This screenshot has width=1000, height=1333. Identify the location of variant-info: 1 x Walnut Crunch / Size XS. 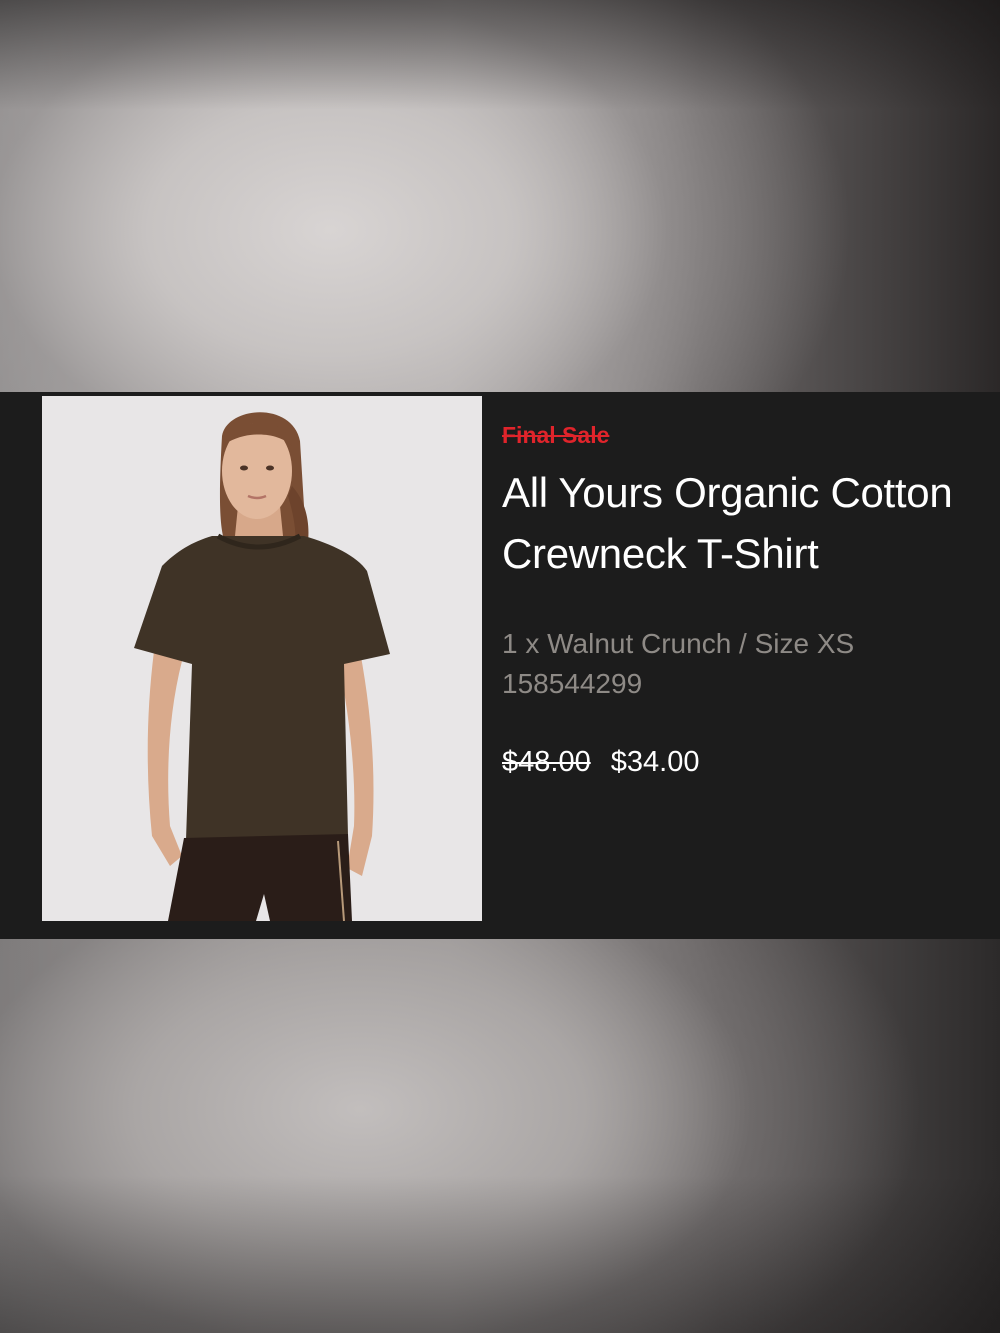
(678, 643).